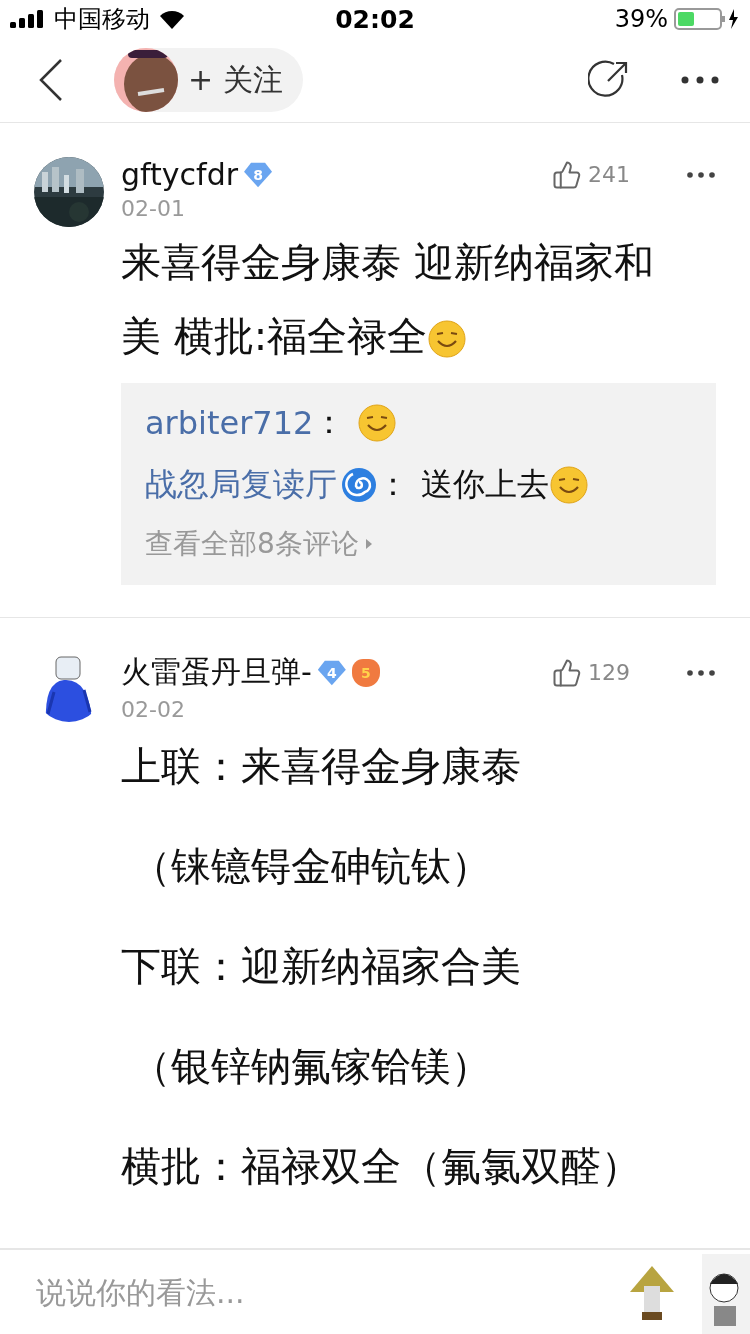  Describe the element at coordinates (172, 19) in the screenshot. I see `wifi-icon` at that location.